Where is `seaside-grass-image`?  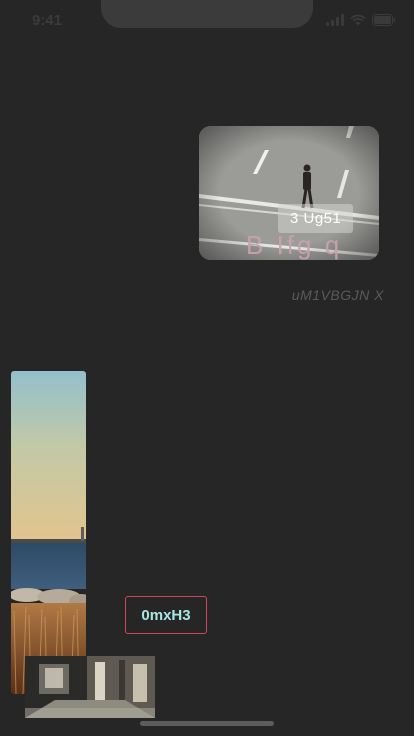
seaside-grass-image is located at coordinates (48, 532).